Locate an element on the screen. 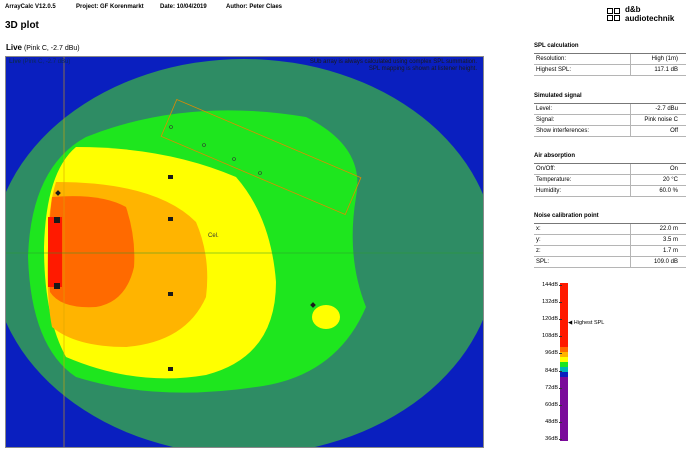  row-value: 22.0 m is located at coordinates (668, 229).